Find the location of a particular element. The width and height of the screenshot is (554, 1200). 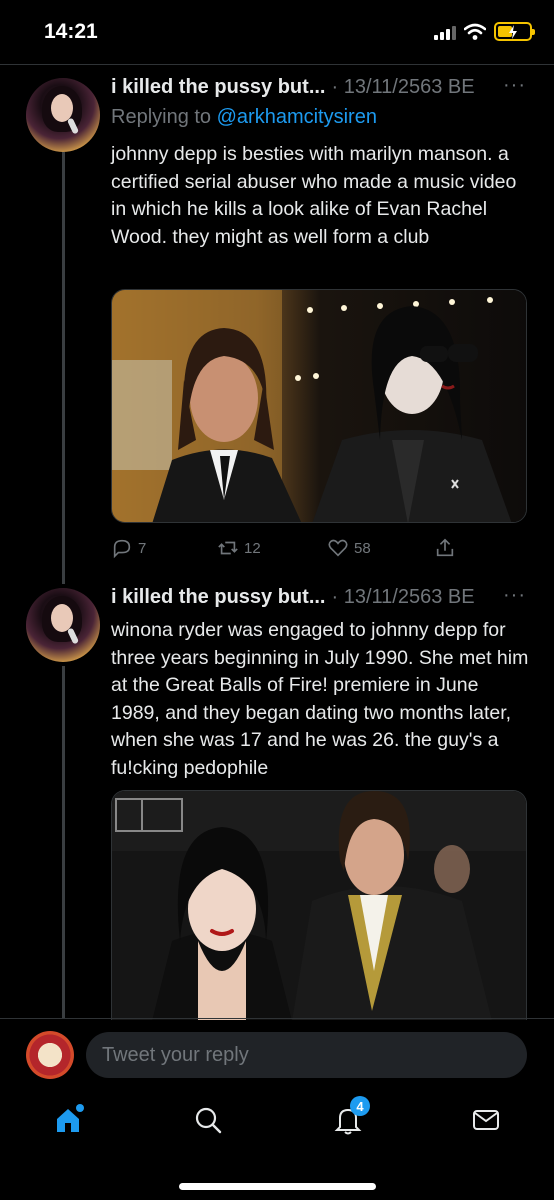

tab-messages is located at coordinates (486, 1120).